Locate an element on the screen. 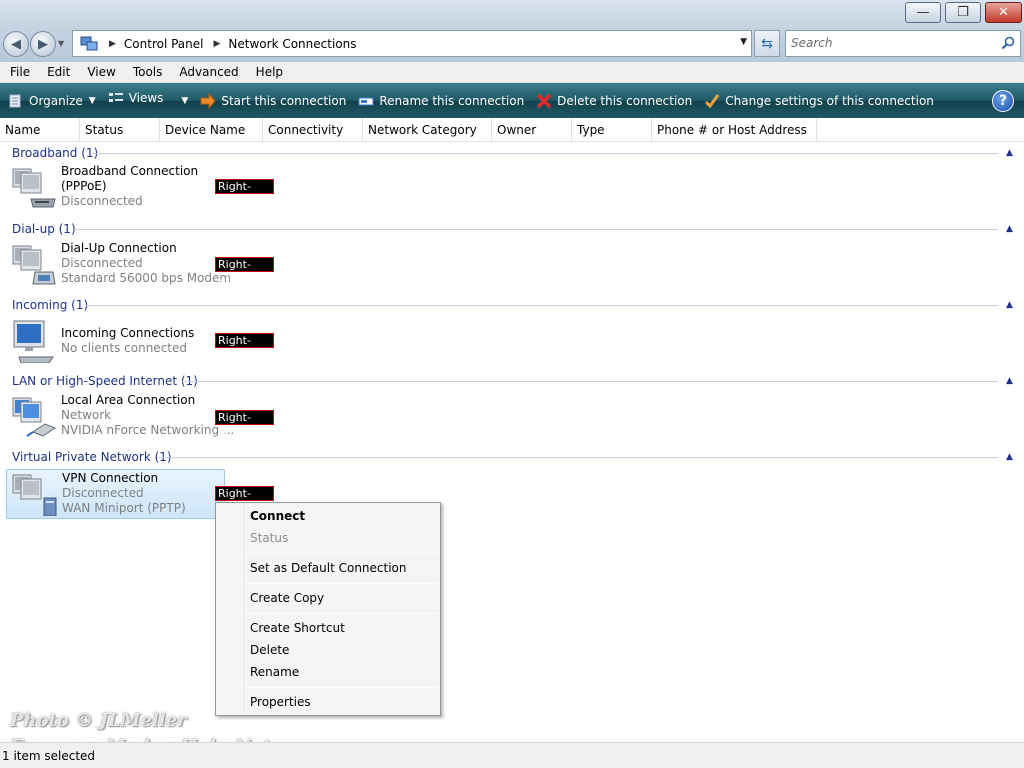 The width and height of the screenshot is (1024, 768). column-name: Name is located at coordinates (40, 130).